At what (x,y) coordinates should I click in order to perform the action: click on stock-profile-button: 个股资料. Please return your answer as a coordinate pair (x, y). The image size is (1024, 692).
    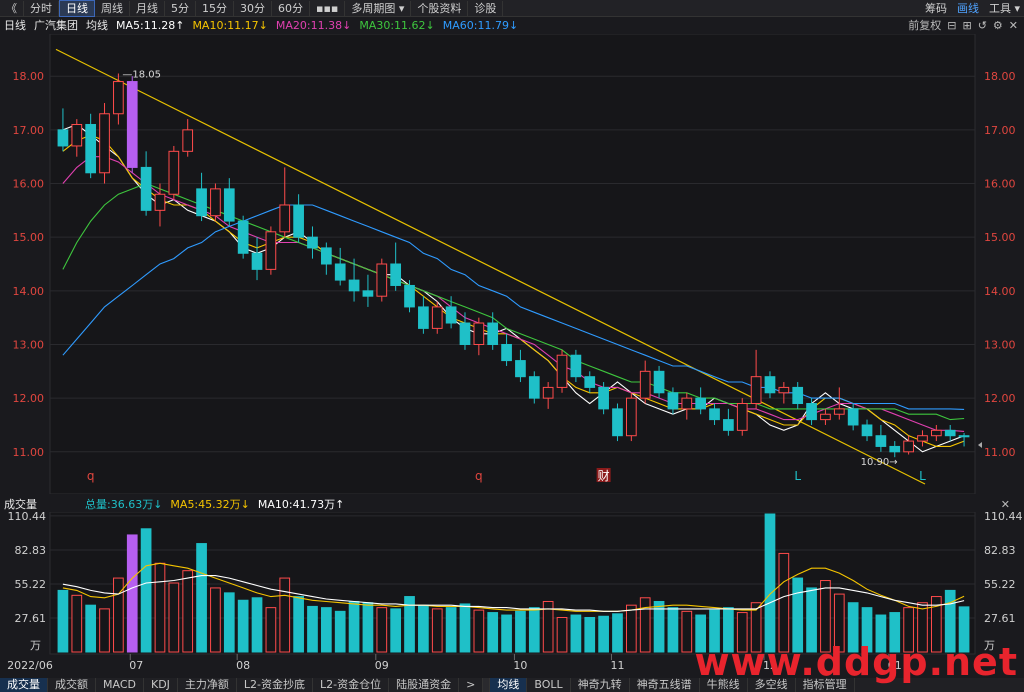
    Looking at the image, I should click on (440, 8).